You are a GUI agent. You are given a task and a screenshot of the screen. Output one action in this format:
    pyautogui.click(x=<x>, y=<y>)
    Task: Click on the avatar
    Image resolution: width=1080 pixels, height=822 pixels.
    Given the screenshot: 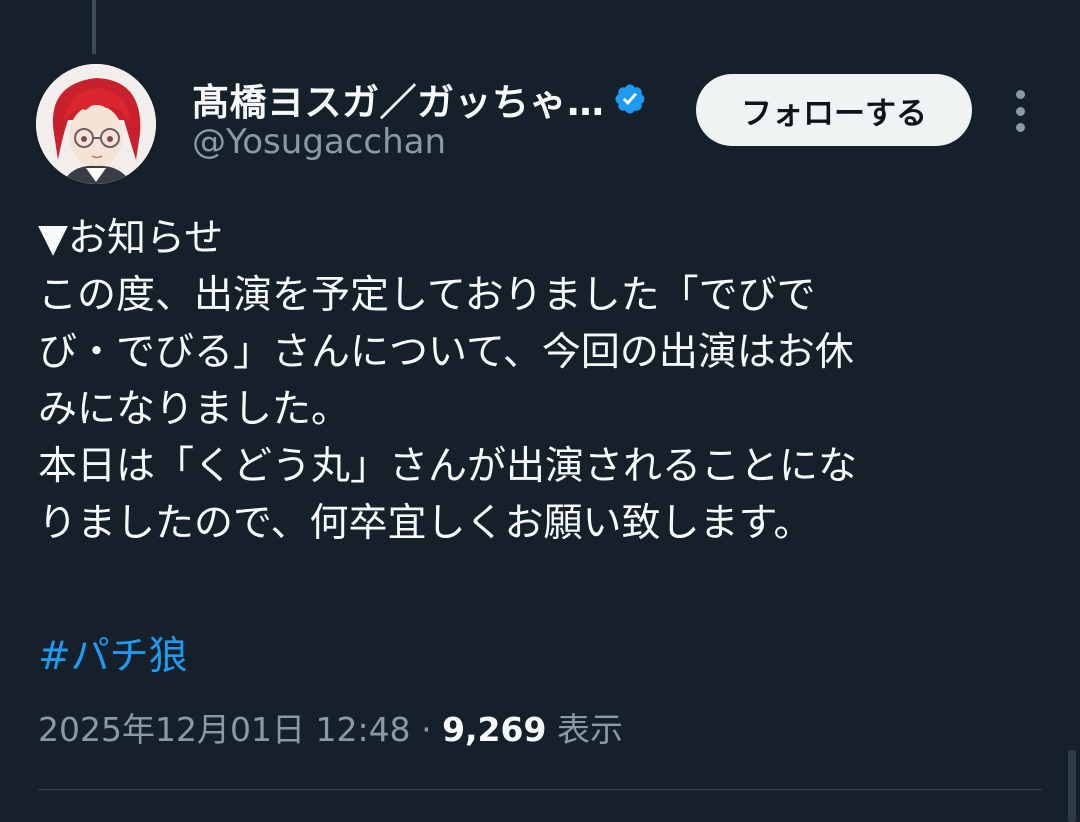 What is the action you would take?
    pyautogui.click(x=96, y=124)
    